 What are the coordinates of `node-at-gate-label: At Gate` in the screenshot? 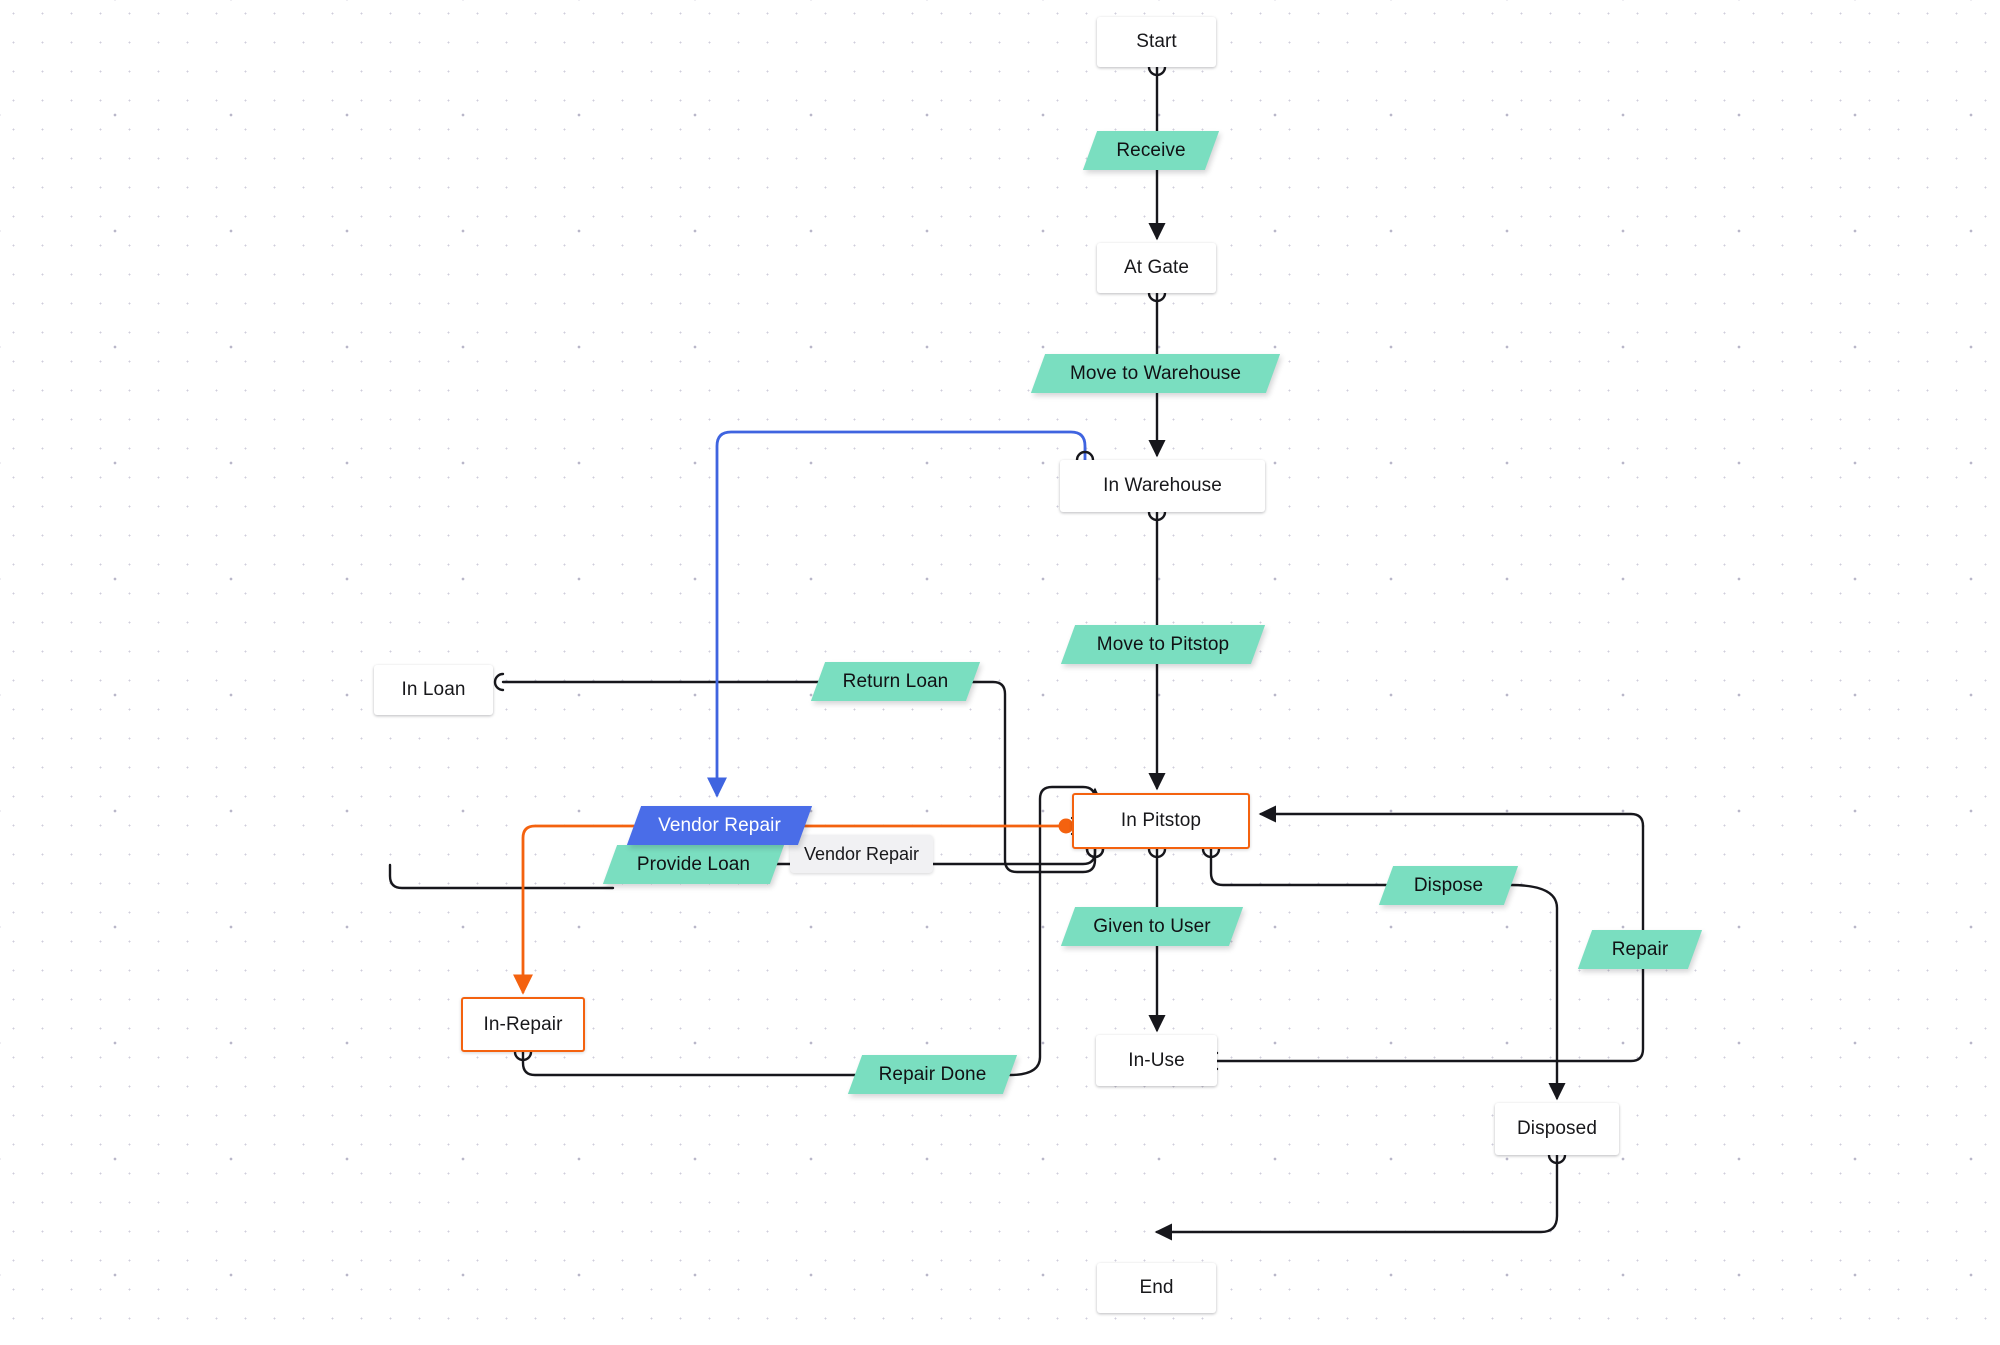 It's located at (1156, 267).